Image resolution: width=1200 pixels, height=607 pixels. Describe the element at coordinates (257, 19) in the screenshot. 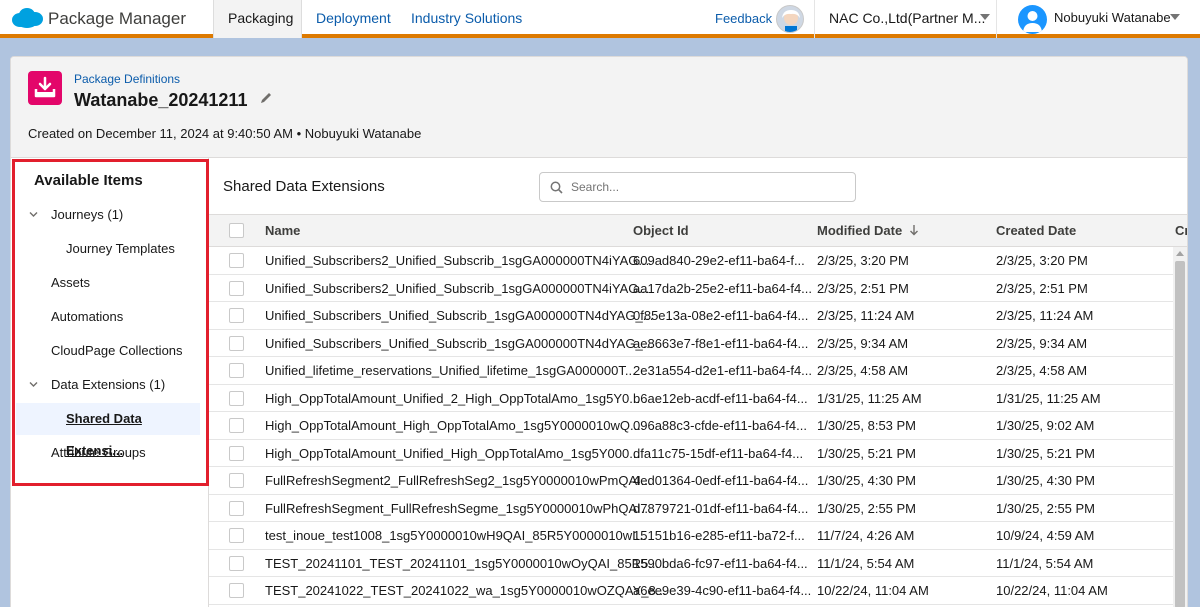

I see `tab-packaging: Packaging` at that location.